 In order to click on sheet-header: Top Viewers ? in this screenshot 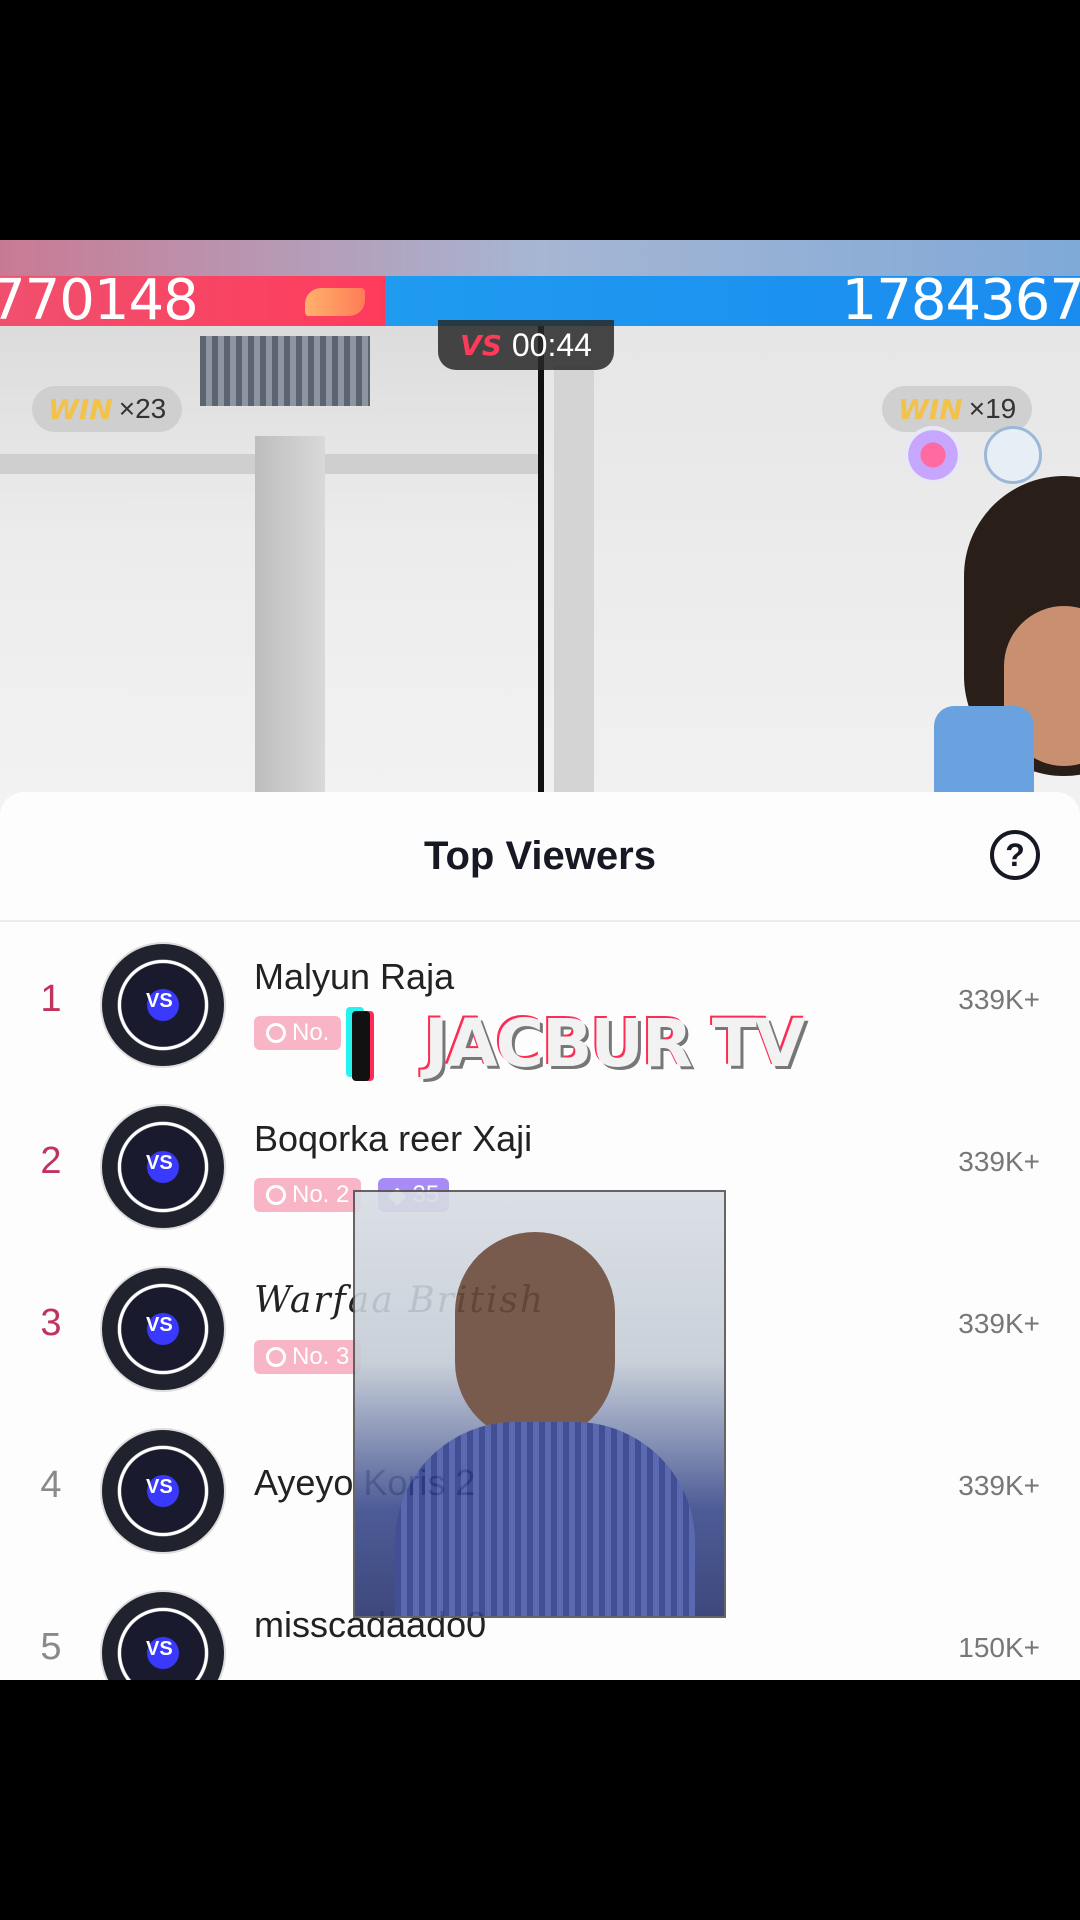, I will do `click(540, 857)`.